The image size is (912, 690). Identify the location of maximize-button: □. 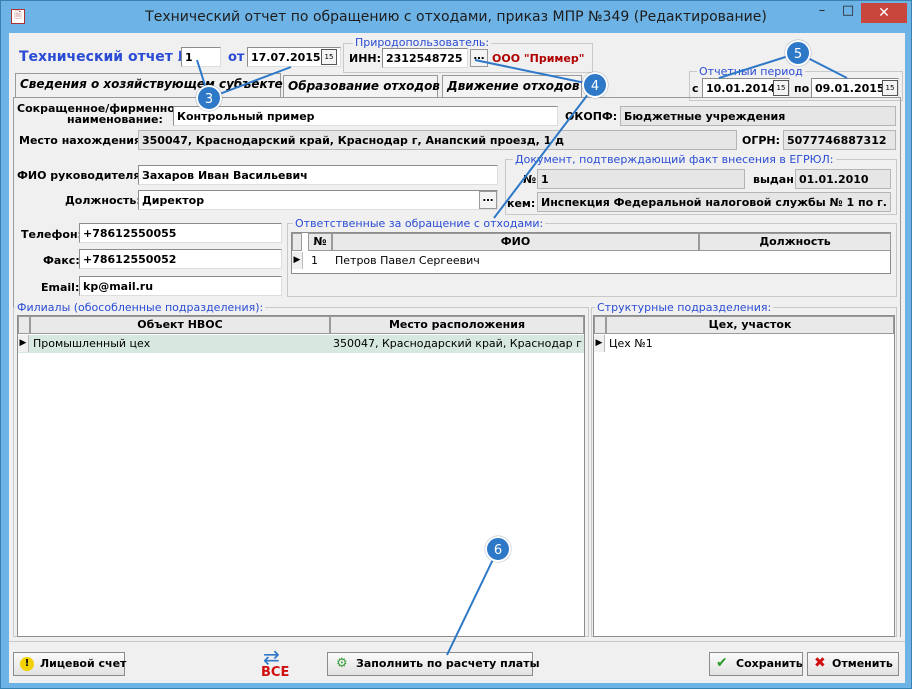
(848, 13).